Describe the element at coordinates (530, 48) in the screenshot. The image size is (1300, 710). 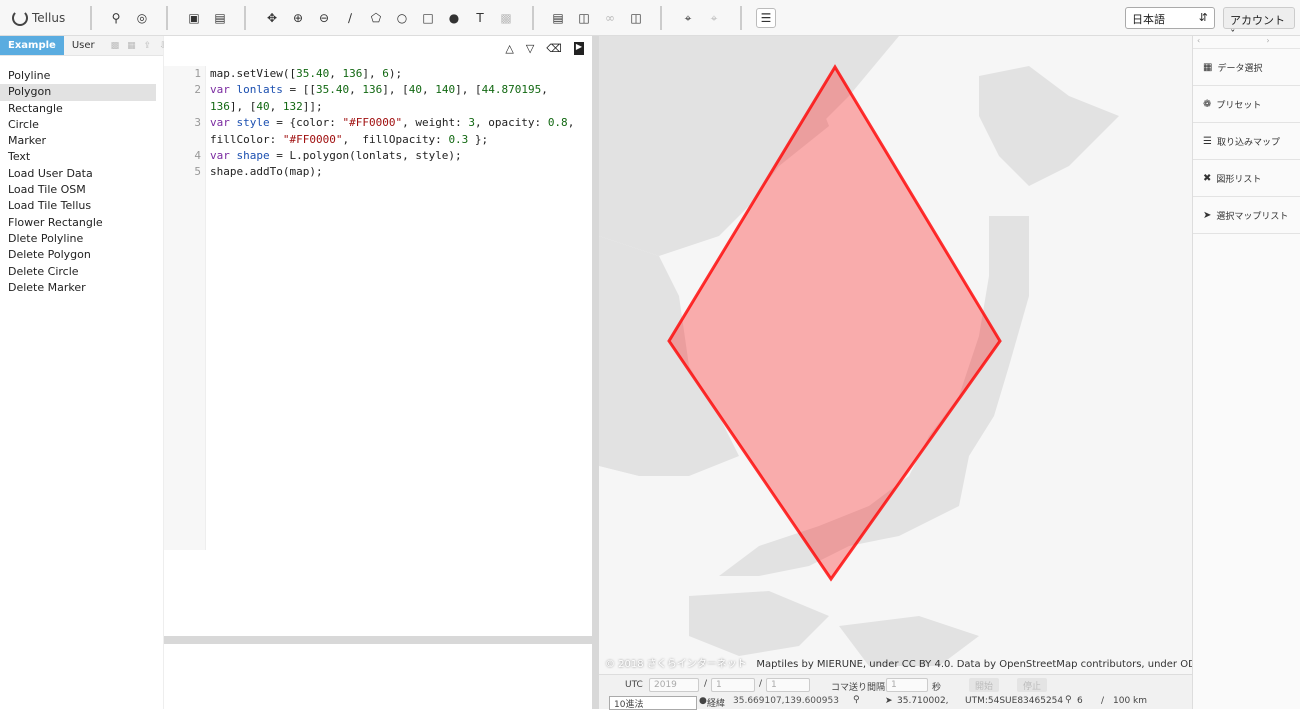
I see `download-icon: ▽` at that location.